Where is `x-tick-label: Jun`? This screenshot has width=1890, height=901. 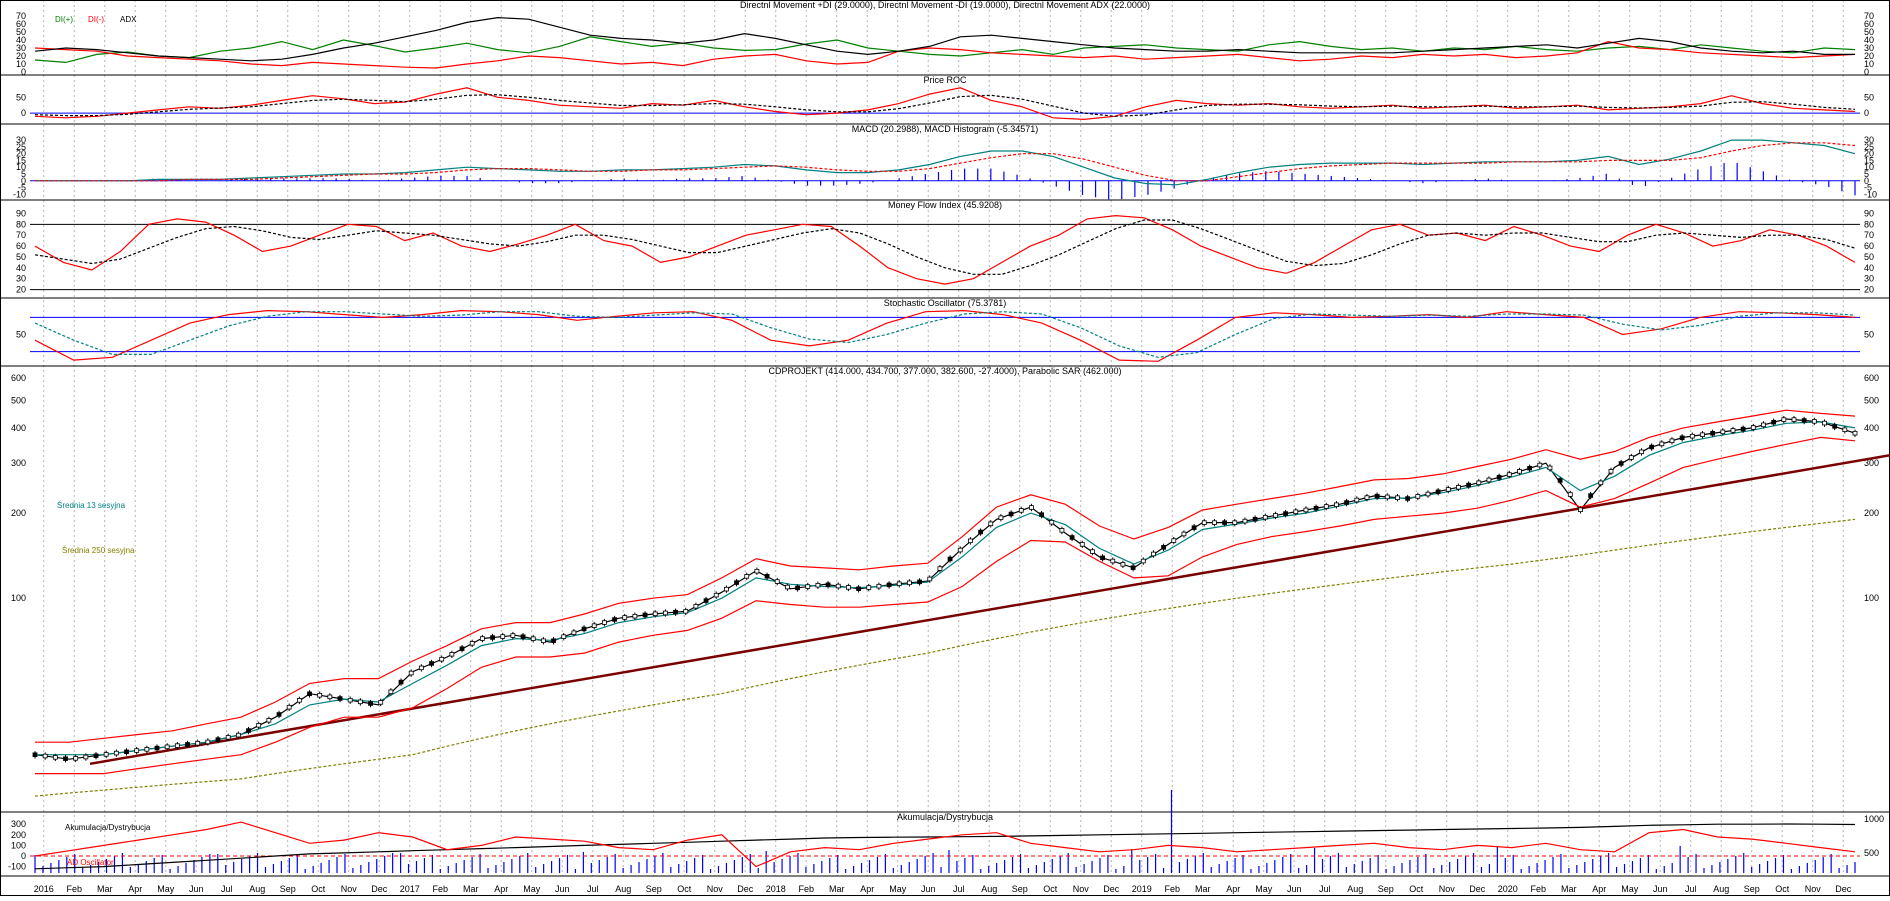 x-tick-label: Jun is located at coordinates (1660, 889).